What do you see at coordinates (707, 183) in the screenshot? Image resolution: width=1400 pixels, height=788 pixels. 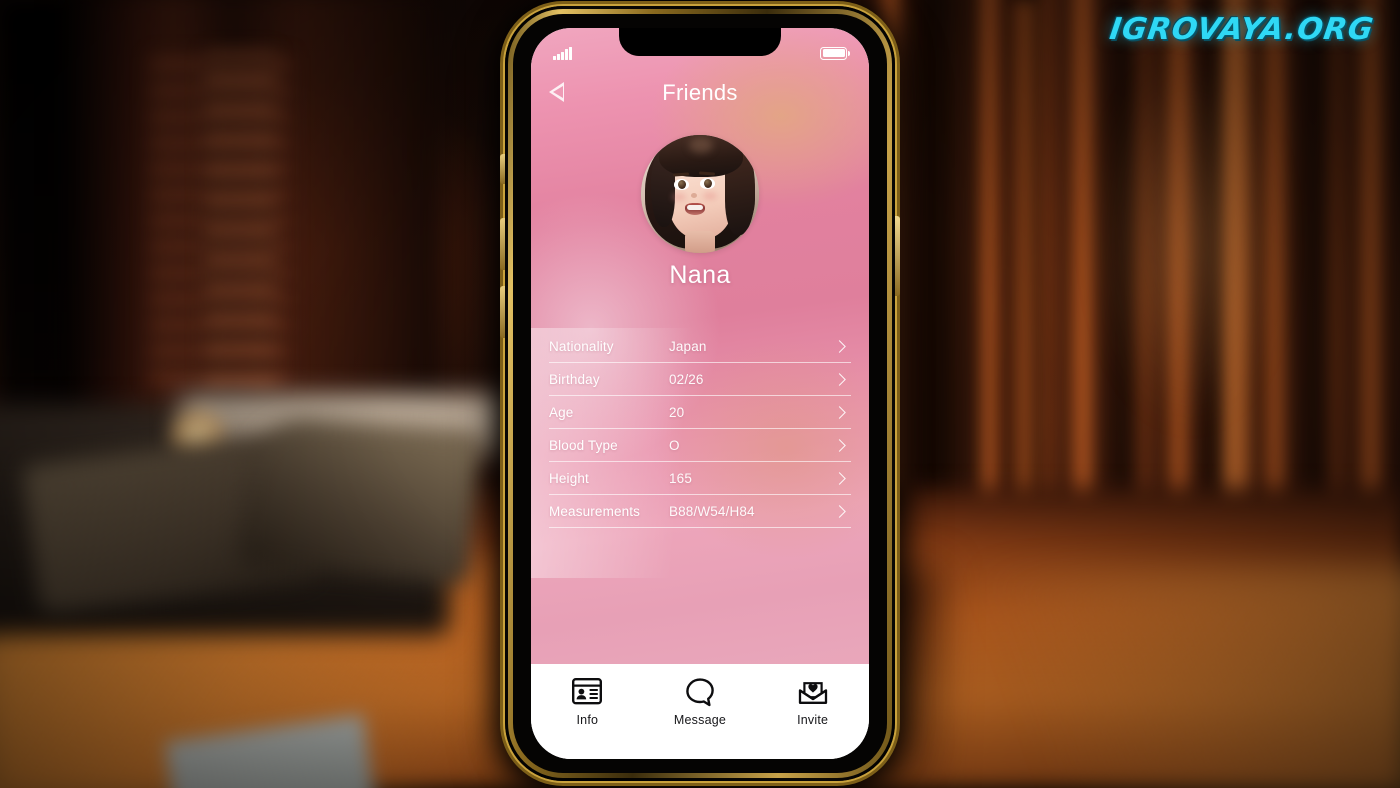 I see `avatar-eye-right` at bounding box center [707, 183].